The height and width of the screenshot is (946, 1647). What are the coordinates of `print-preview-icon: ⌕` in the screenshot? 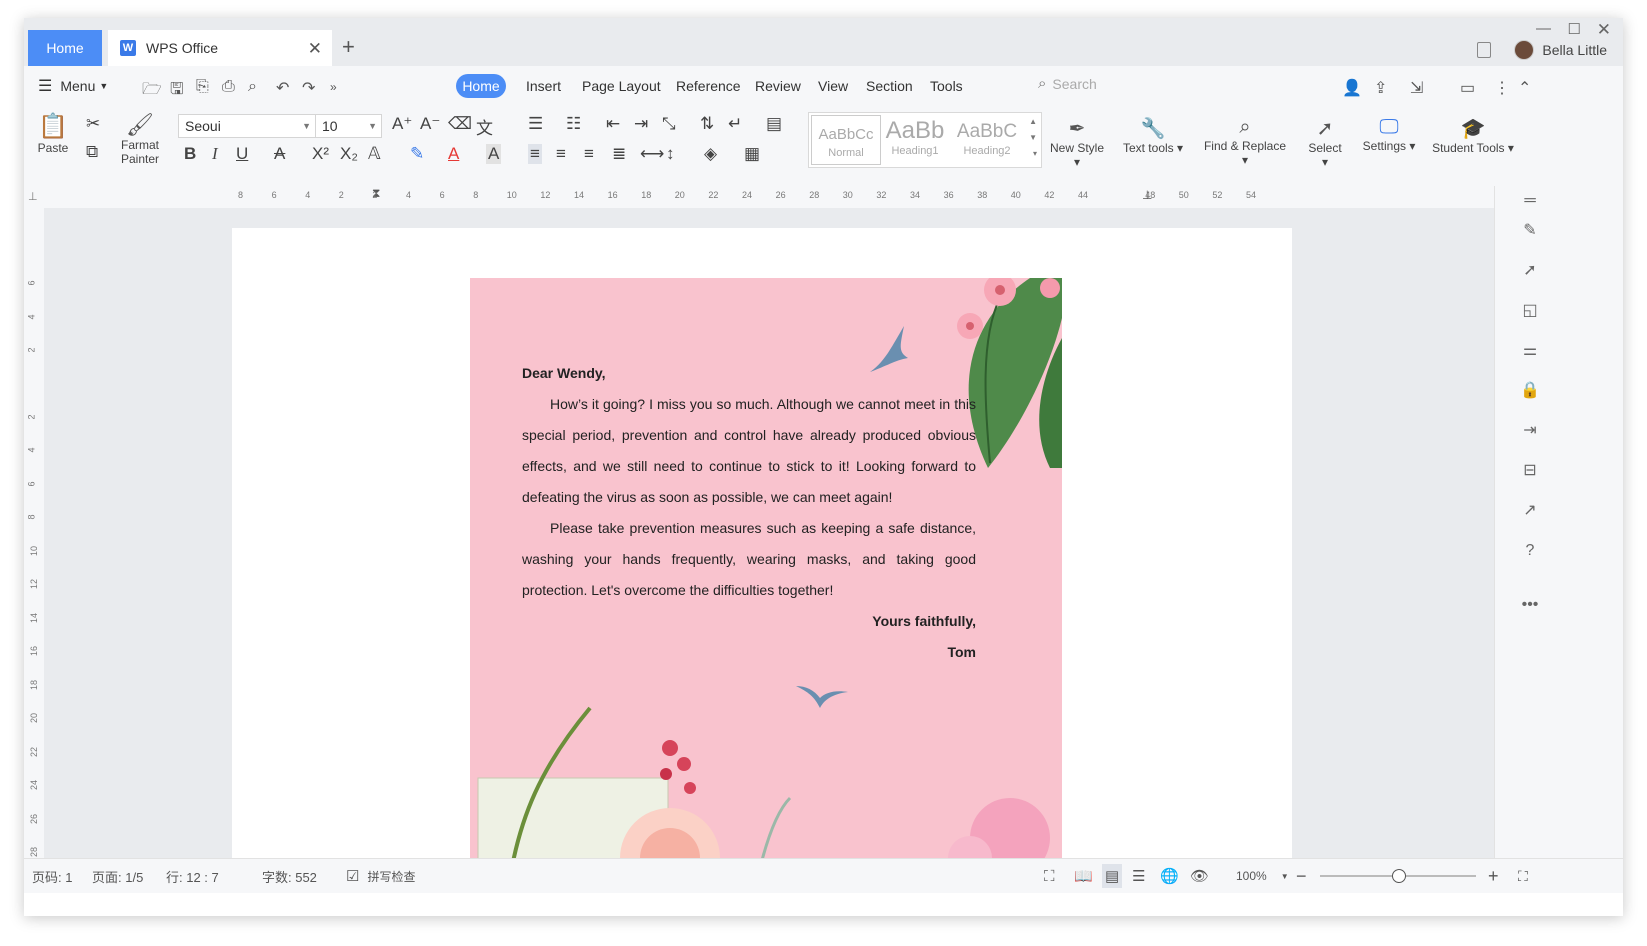 It's located at (252, 87).